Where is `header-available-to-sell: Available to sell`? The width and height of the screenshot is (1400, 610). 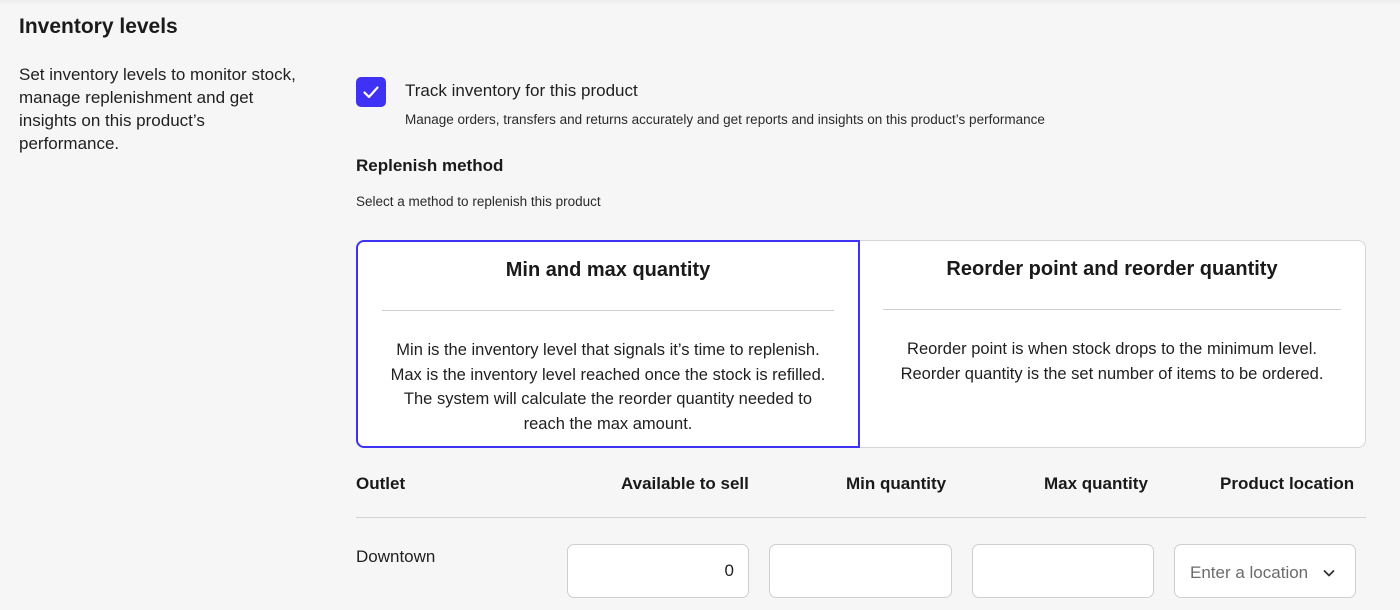
header-available-to-sell: Available to sell is located at coordinates (685, 483).